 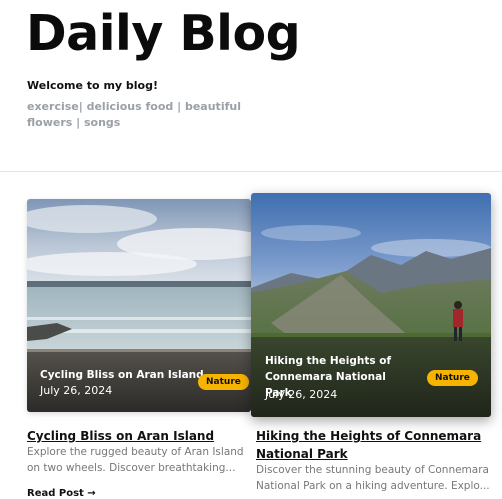 What do you see at coordinates (251, 171) in the screenshot?
I see `header-divider` at bounding box center [251, 171].